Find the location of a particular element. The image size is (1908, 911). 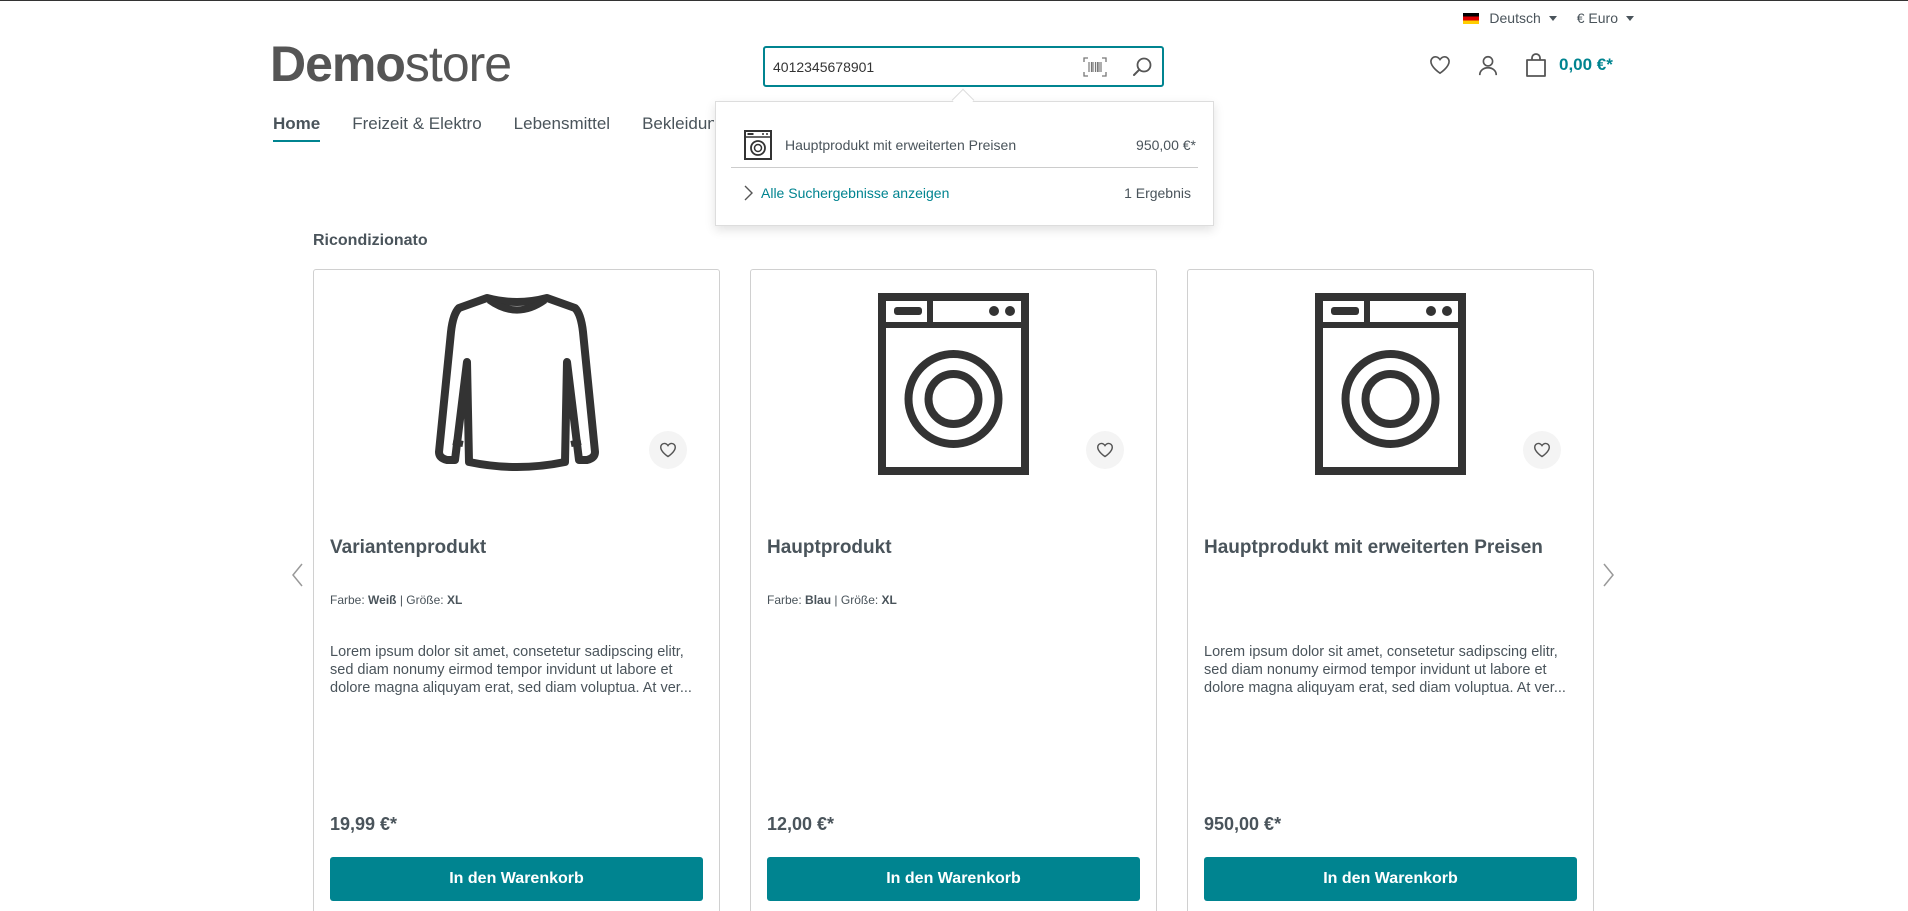

product-price: 950,00 €* is located at coordinates (1243, 824).